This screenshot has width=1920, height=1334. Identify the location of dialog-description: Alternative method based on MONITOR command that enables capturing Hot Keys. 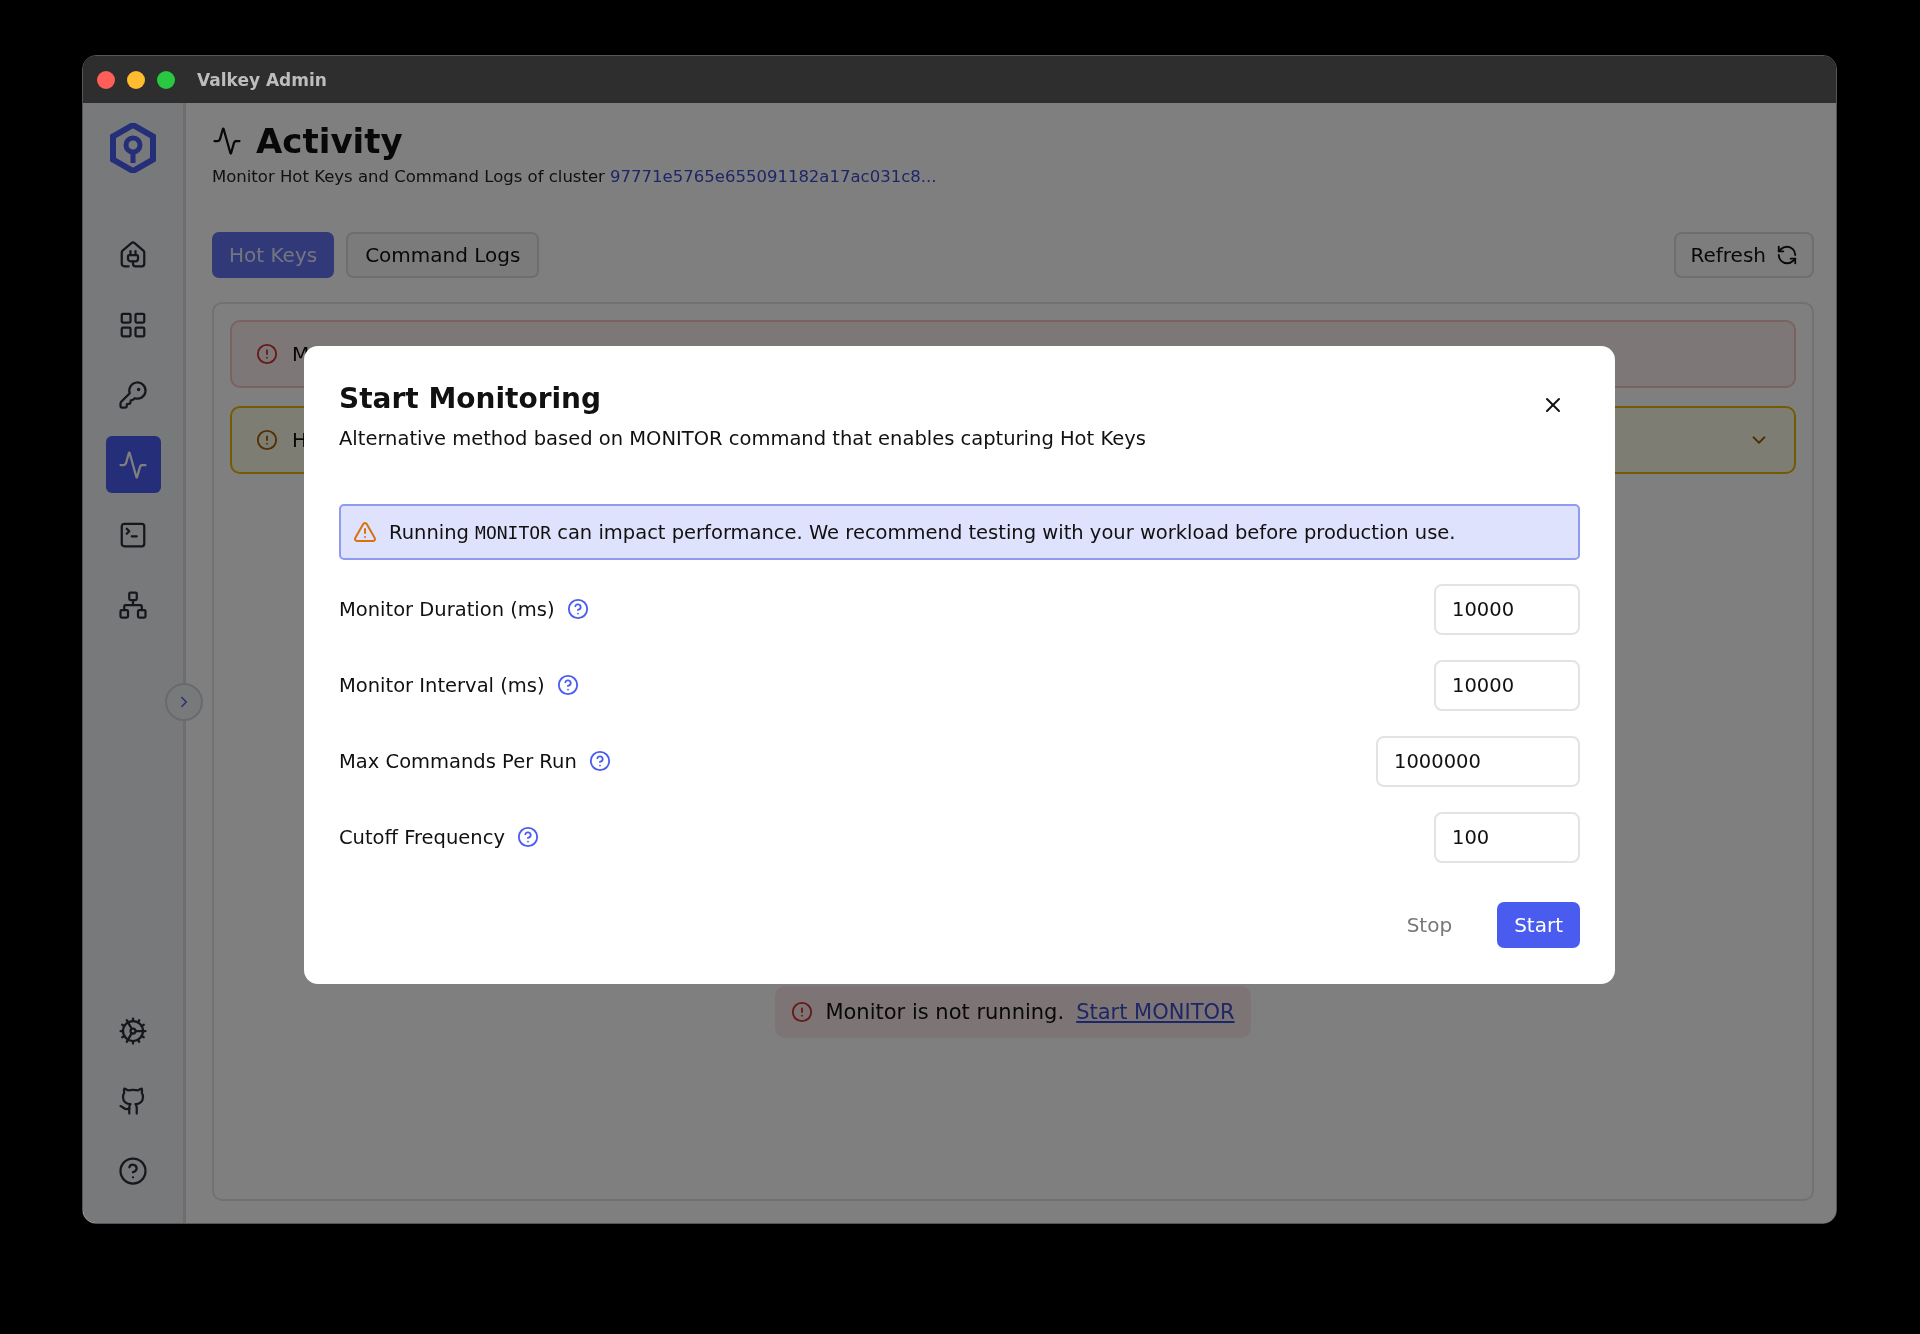
(743, 438).